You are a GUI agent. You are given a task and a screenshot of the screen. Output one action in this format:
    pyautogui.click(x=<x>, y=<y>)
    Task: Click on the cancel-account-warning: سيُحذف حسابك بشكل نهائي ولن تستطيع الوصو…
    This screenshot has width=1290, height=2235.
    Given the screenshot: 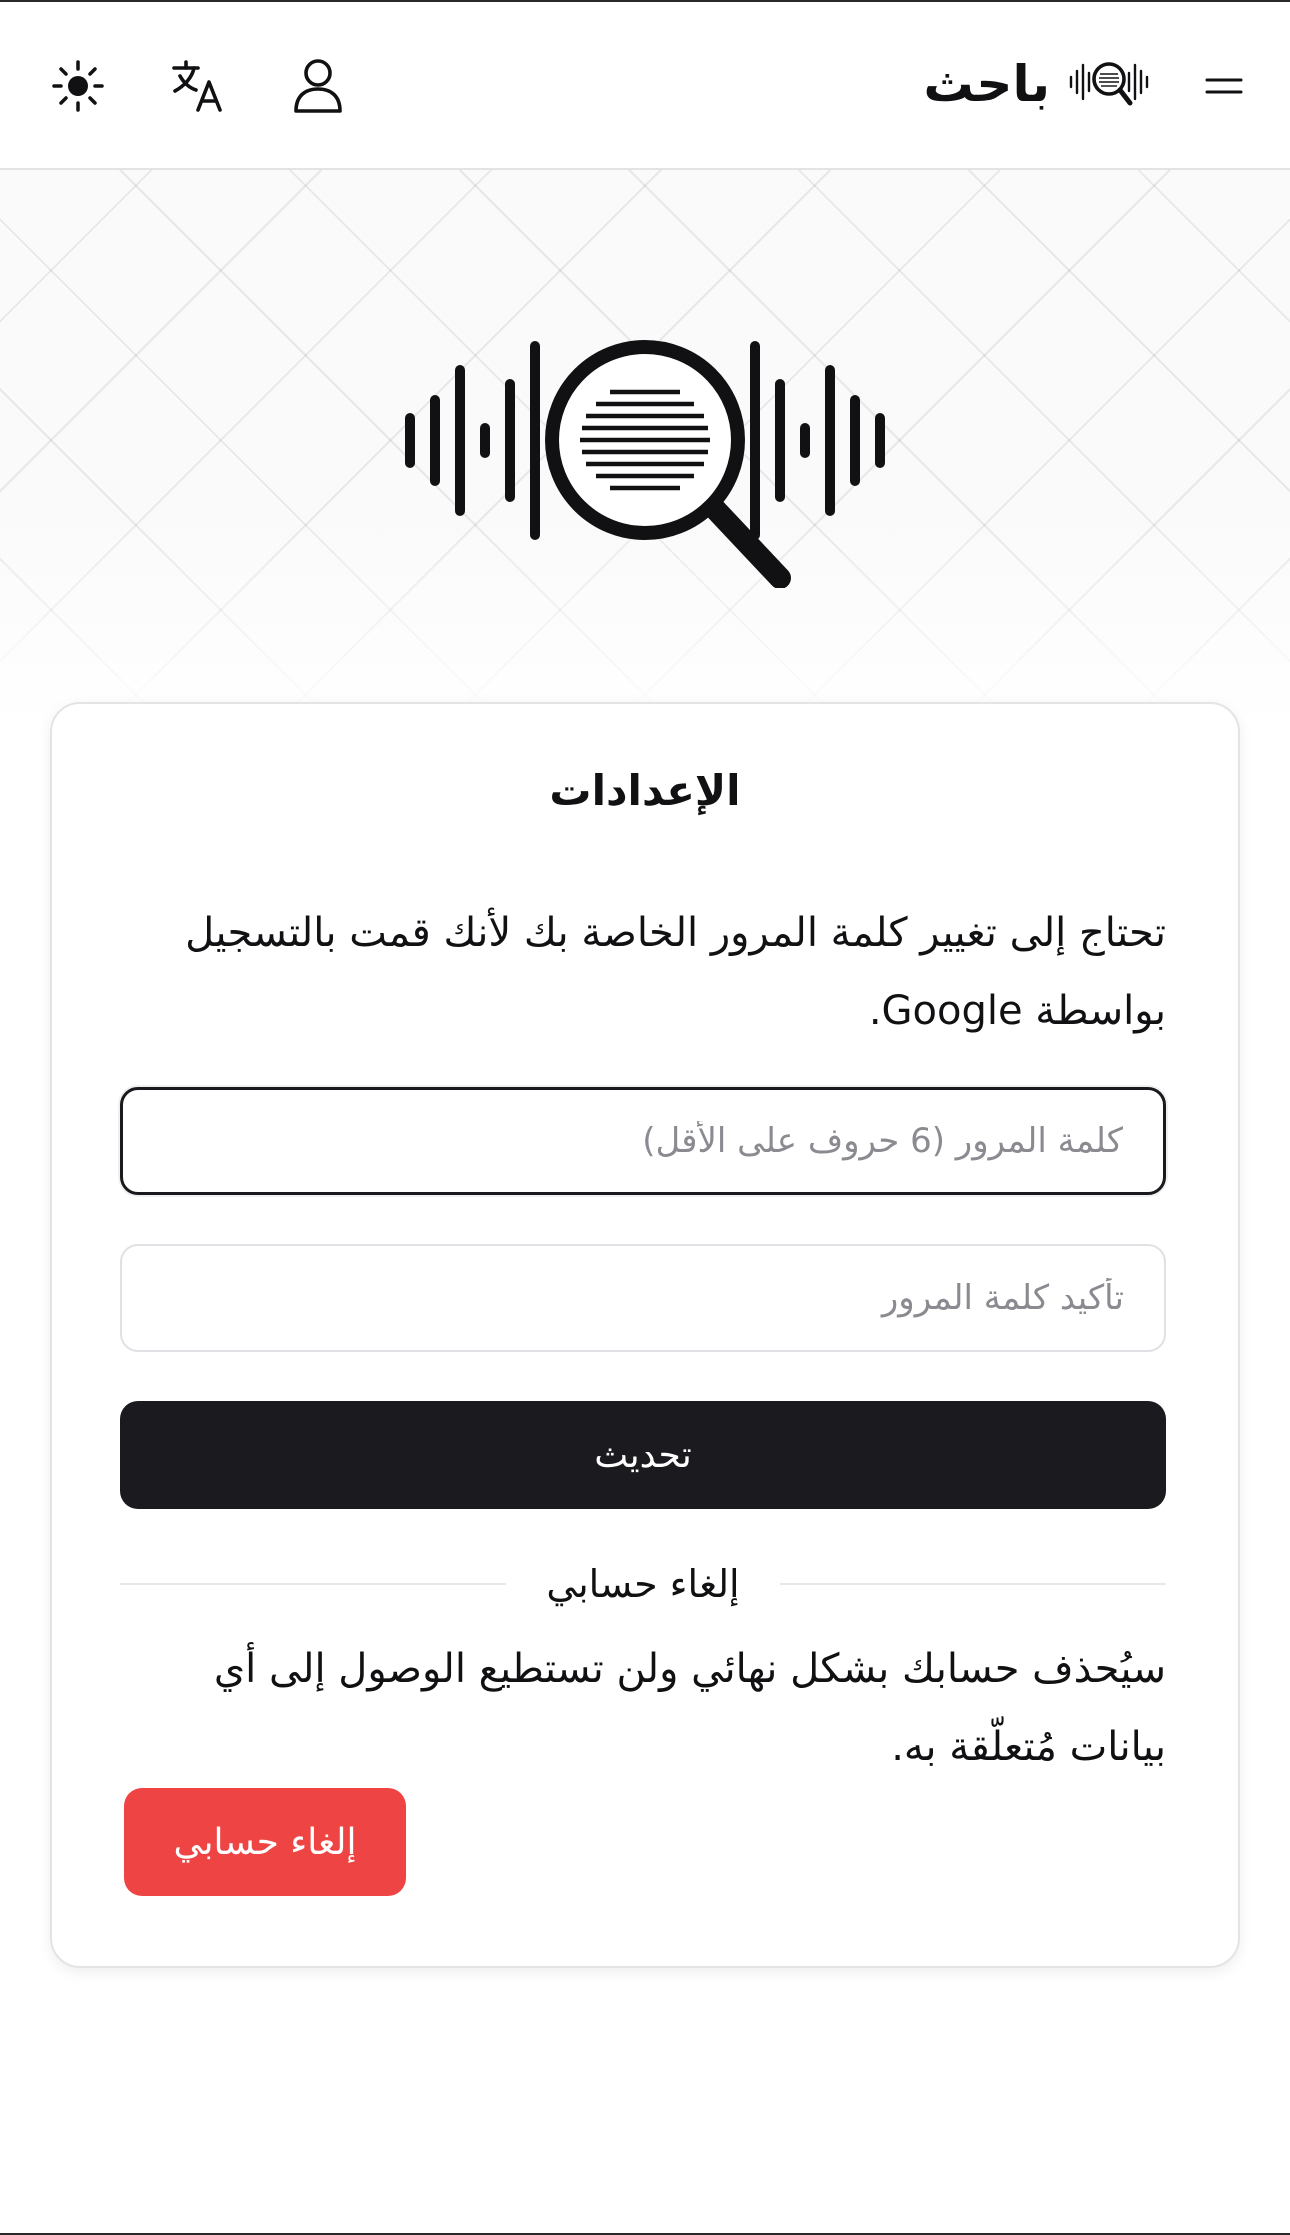 What is the action you would take?
    pyautogui.click(x=689, y=1708)
    